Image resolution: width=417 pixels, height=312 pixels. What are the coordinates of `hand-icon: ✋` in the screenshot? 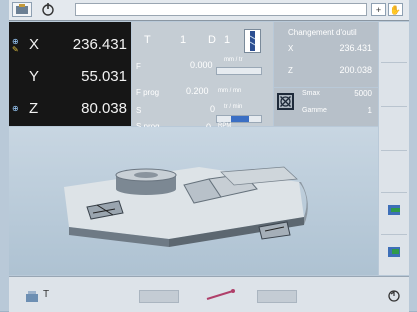 It's located at (395, 10).